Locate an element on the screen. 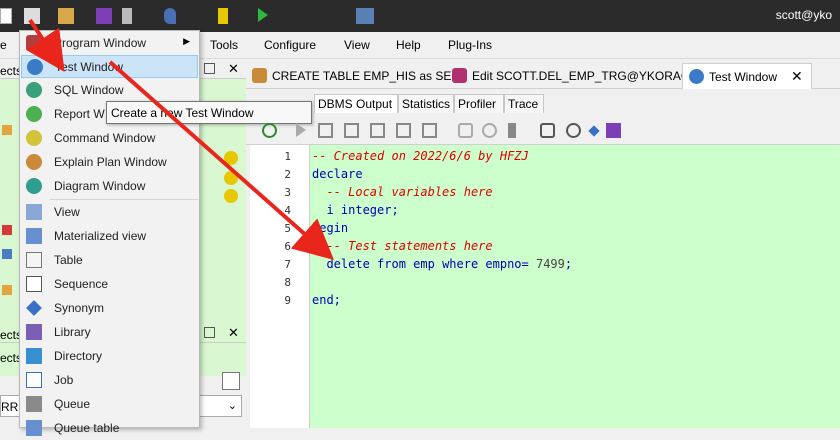 The width and height of the screenshot is (840, 440). arrow-to-test-window is located at coordinates (45, 45).